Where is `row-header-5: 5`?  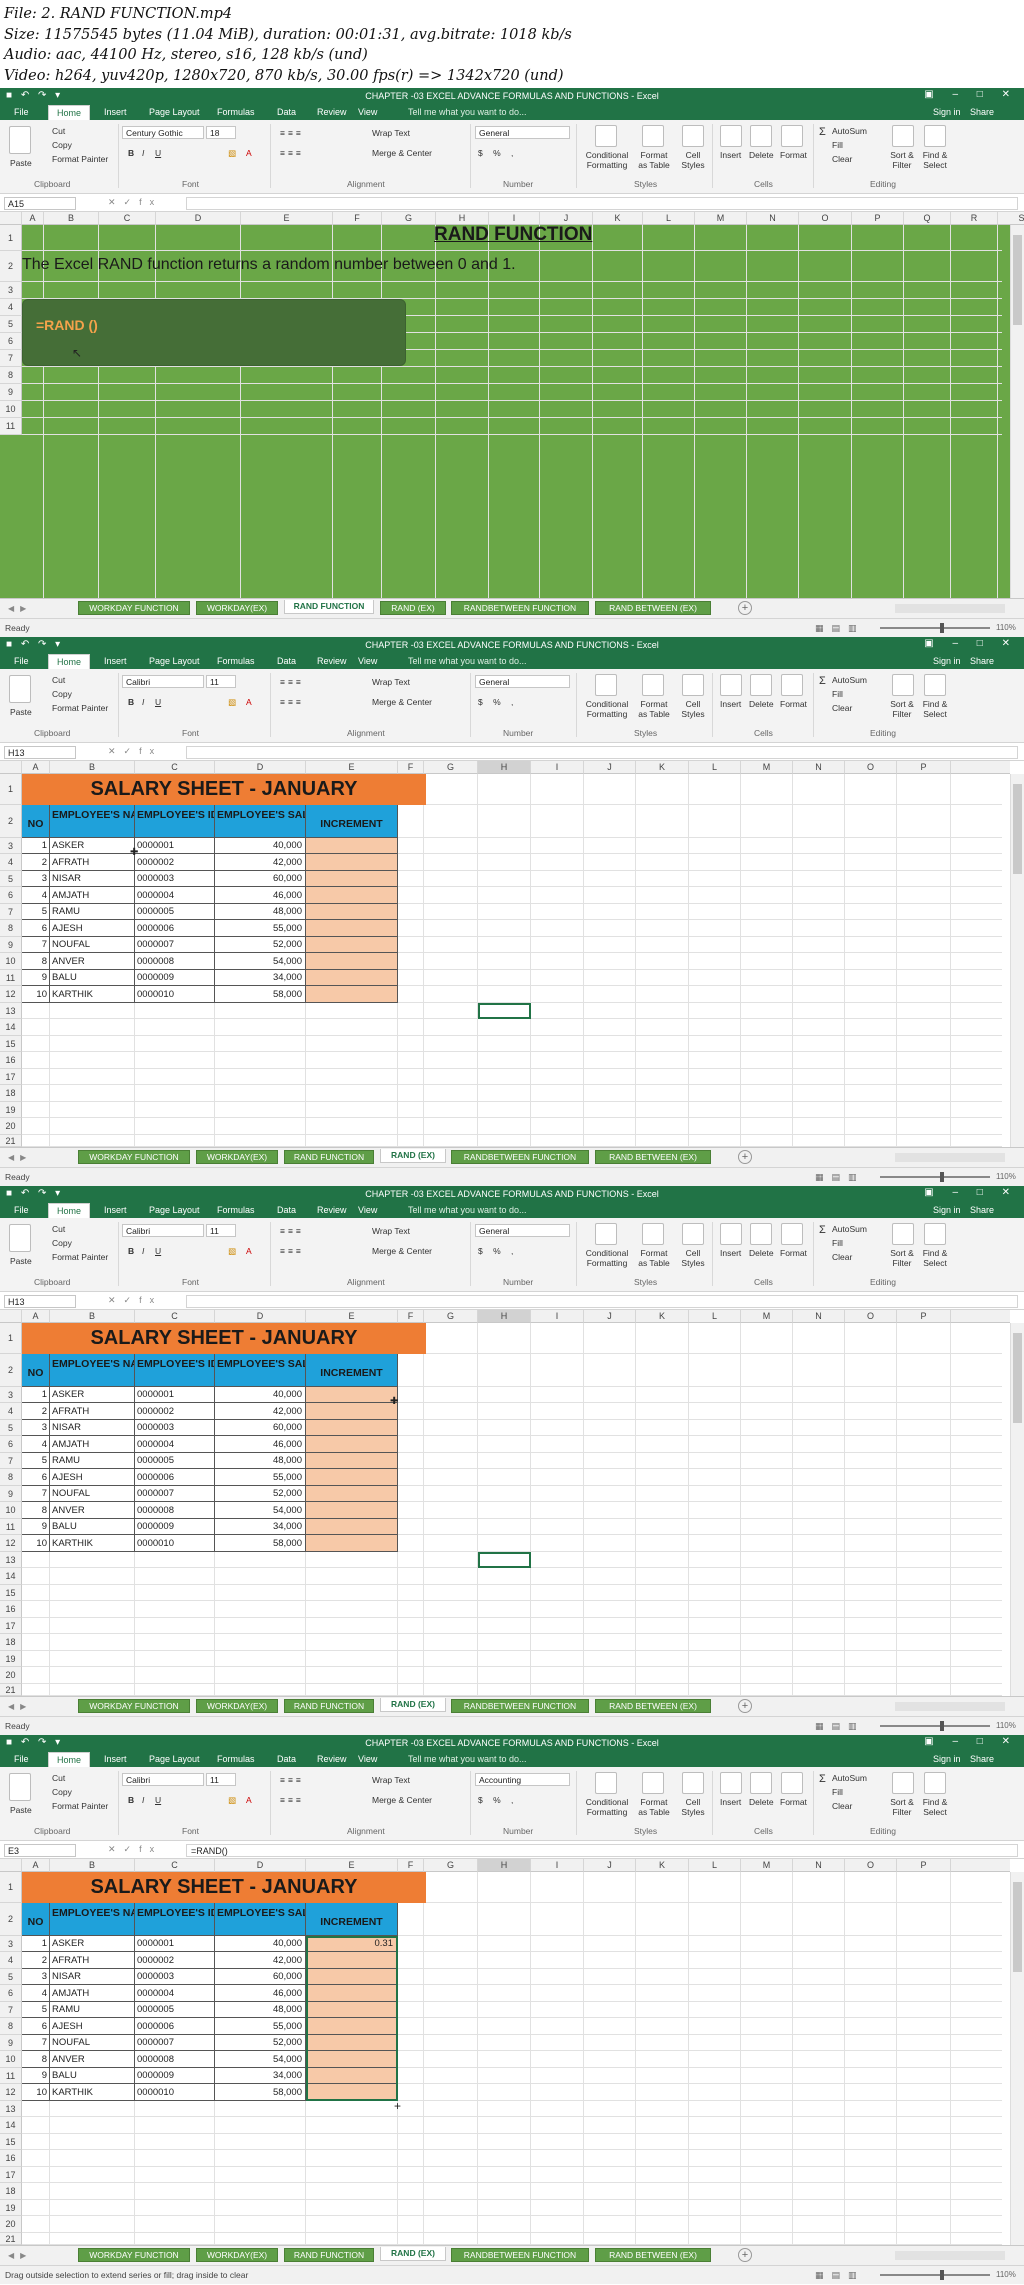
row-header-5: 5 is located at coordinates (11, 879).